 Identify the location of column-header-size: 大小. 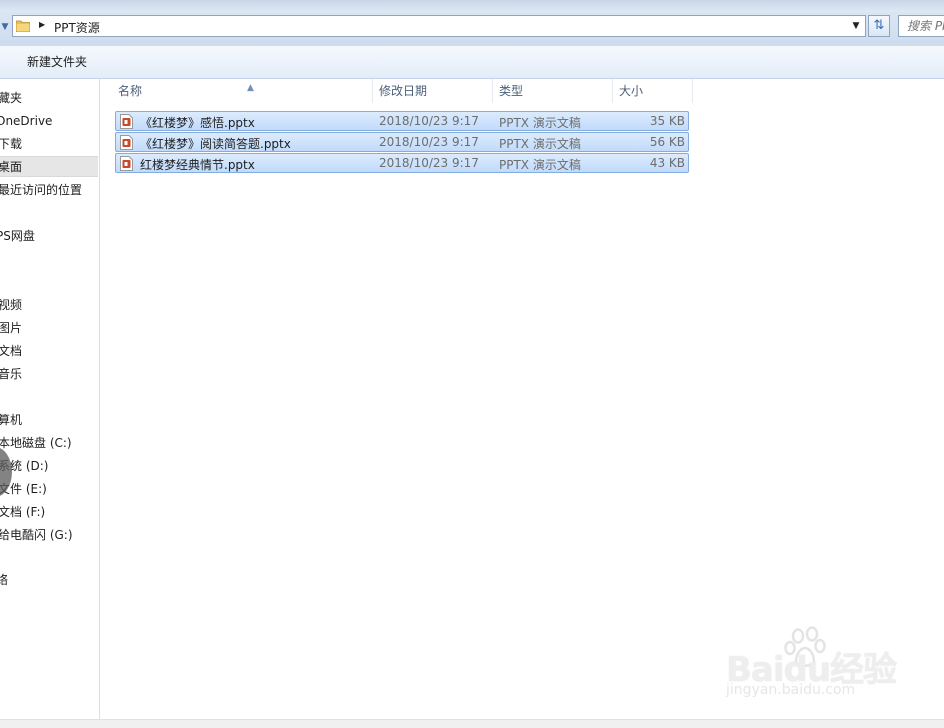
(652, 91).